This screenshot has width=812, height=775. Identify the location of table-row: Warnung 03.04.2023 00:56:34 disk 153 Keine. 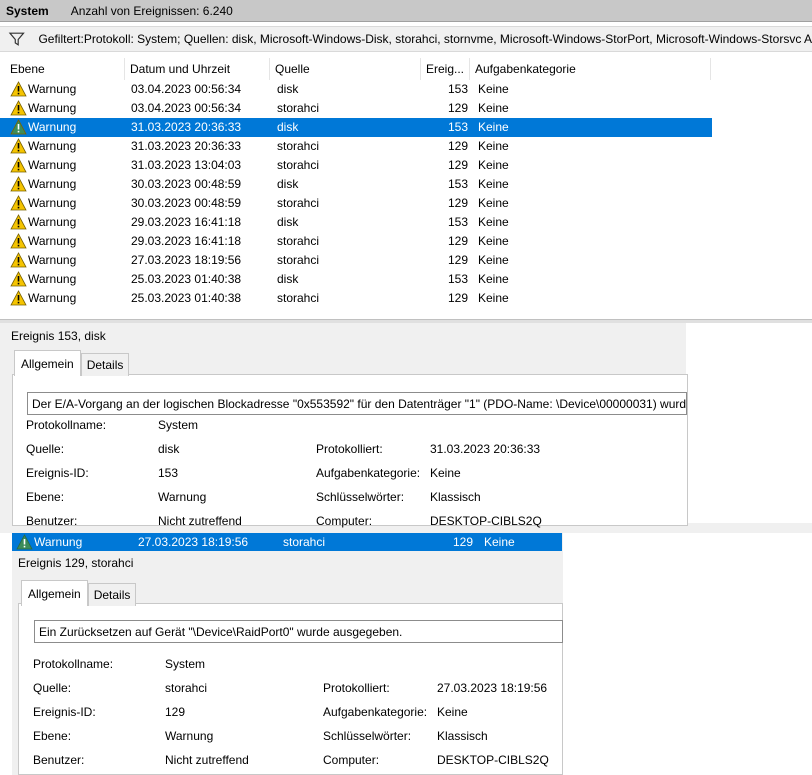
(356, 89).